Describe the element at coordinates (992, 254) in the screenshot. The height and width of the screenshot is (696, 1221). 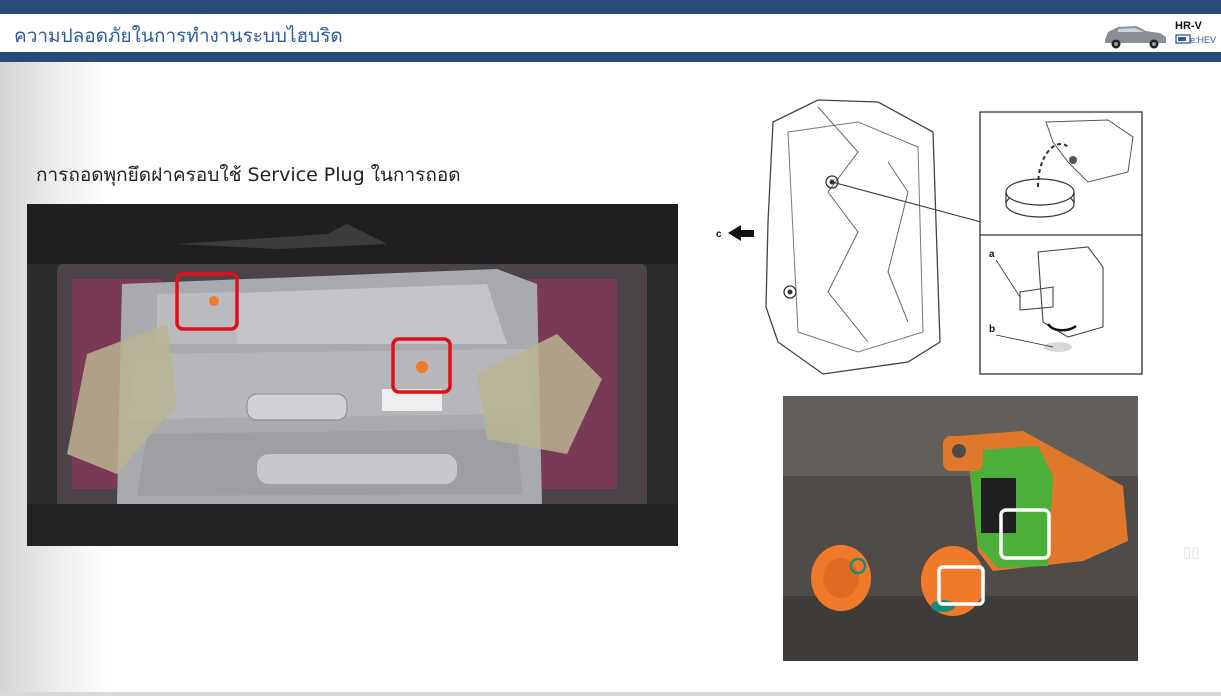
I see `svg-text: a` at that location.